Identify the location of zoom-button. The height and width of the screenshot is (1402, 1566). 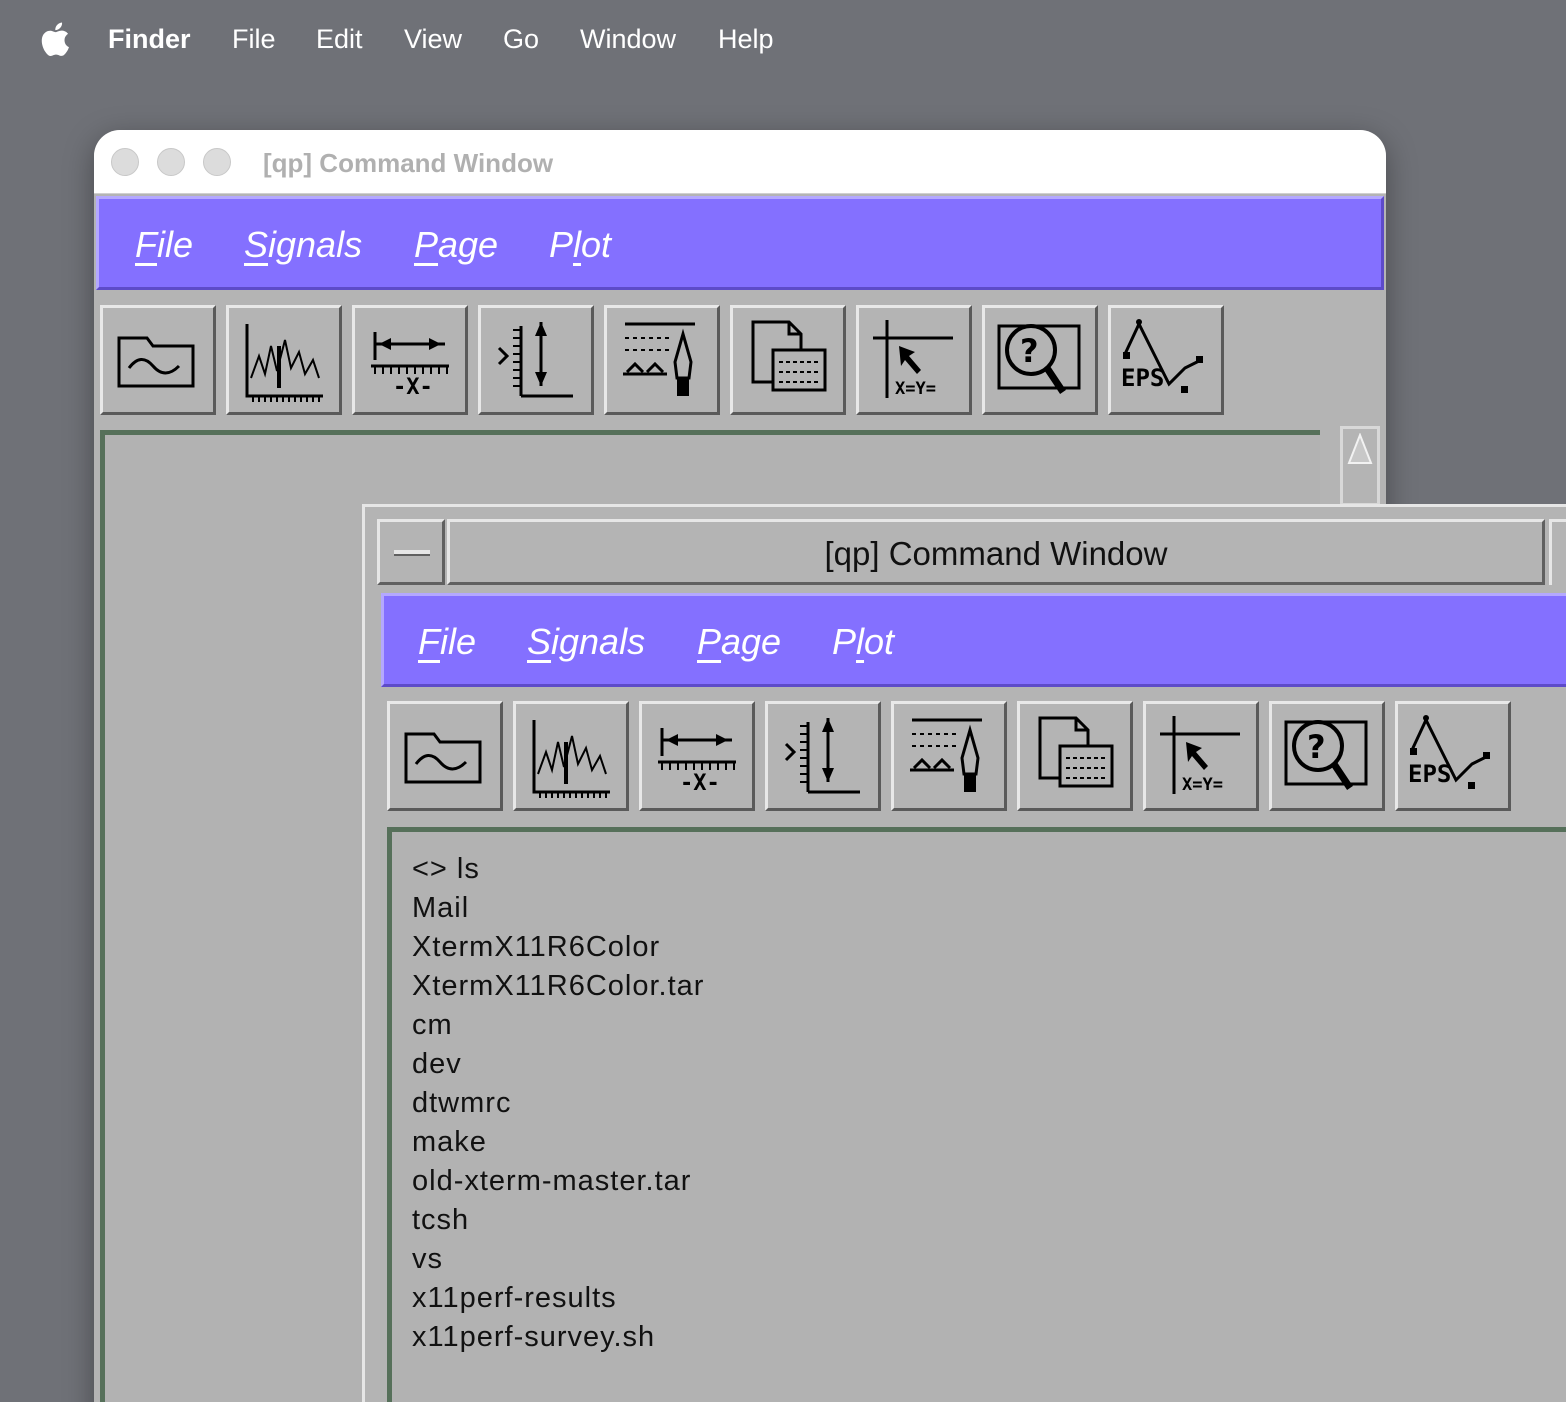
(217, 162).